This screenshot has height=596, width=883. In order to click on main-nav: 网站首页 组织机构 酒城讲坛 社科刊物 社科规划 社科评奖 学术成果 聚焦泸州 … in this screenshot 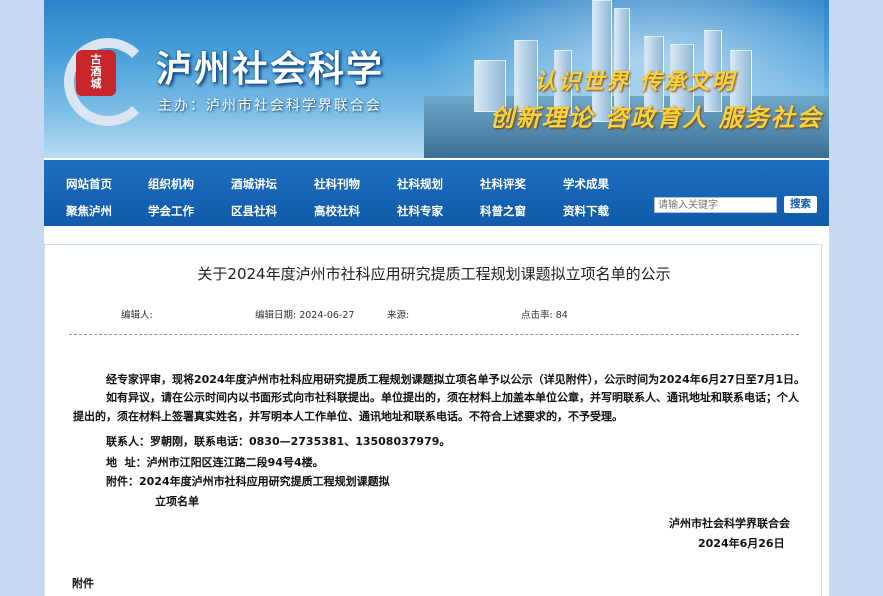, I will do `click(436, 193)`.